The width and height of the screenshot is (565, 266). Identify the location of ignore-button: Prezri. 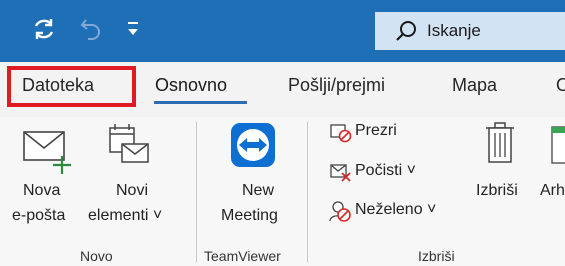
(376, 131).